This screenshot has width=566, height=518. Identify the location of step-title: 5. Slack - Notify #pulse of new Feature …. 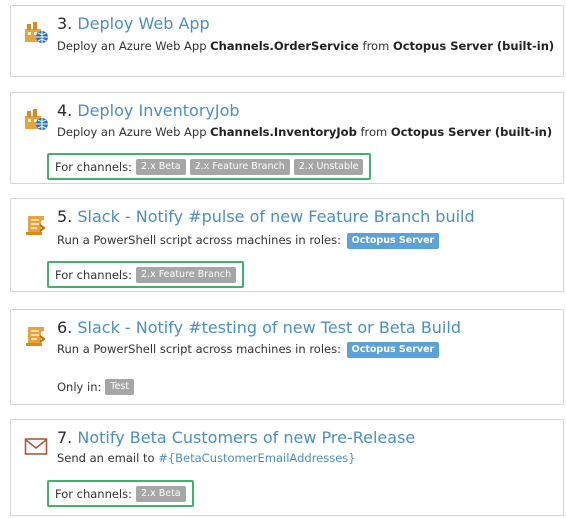
(266, 217).